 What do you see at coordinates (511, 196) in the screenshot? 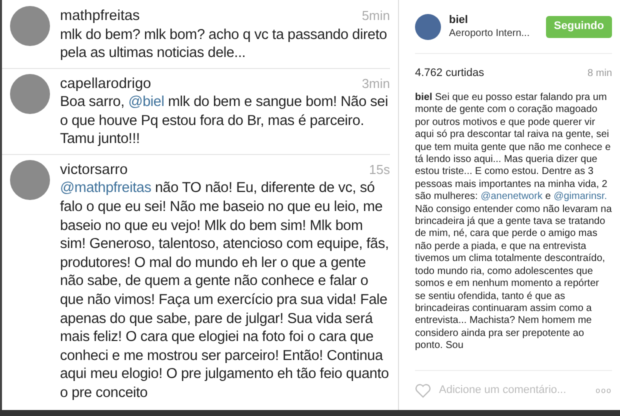
I see `mention-link: @anenetwork` at bounding box center [511, 196].